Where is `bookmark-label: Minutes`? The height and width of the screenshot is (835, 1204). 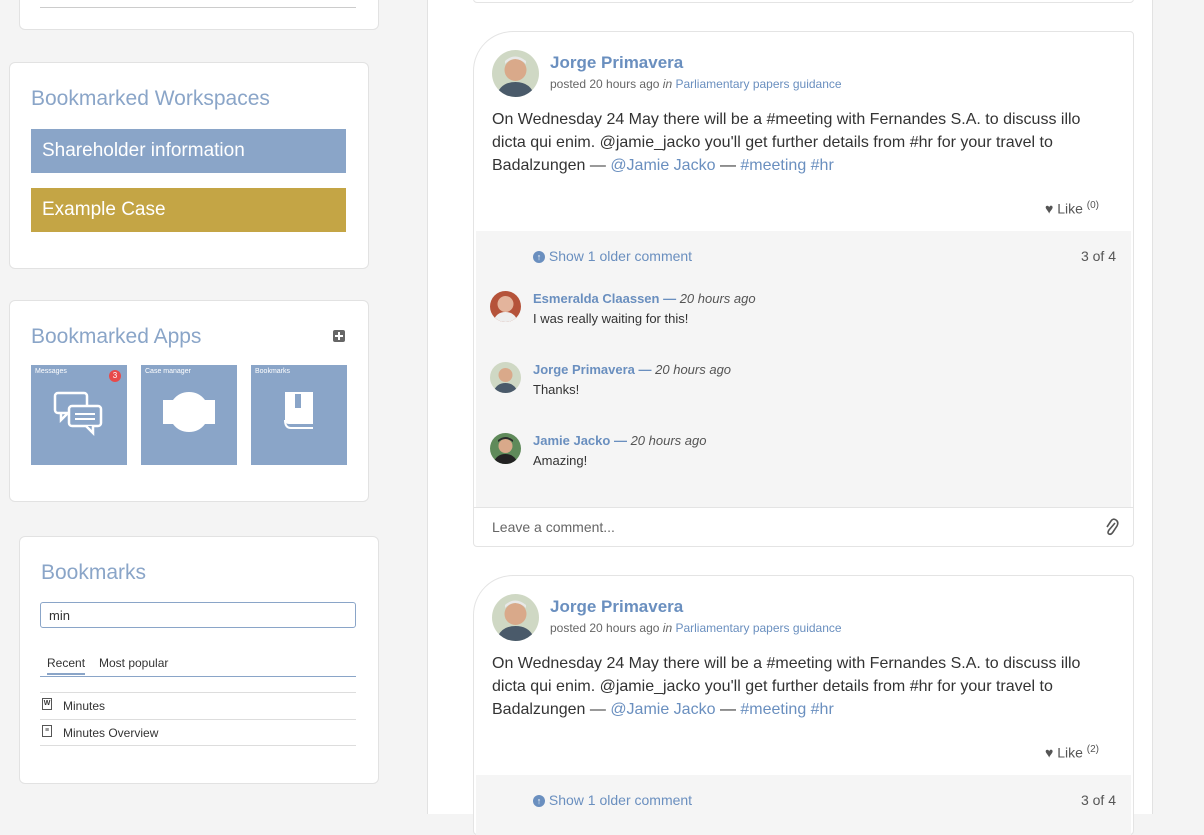 bookmark-label: Minutes is located at coordinates (84, 706).